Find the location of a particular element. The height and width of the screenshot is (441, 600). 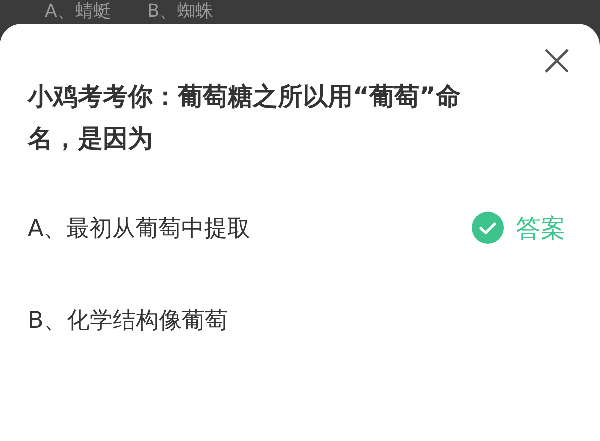

answer-label: 答案 is located at coordinates (541, 228).